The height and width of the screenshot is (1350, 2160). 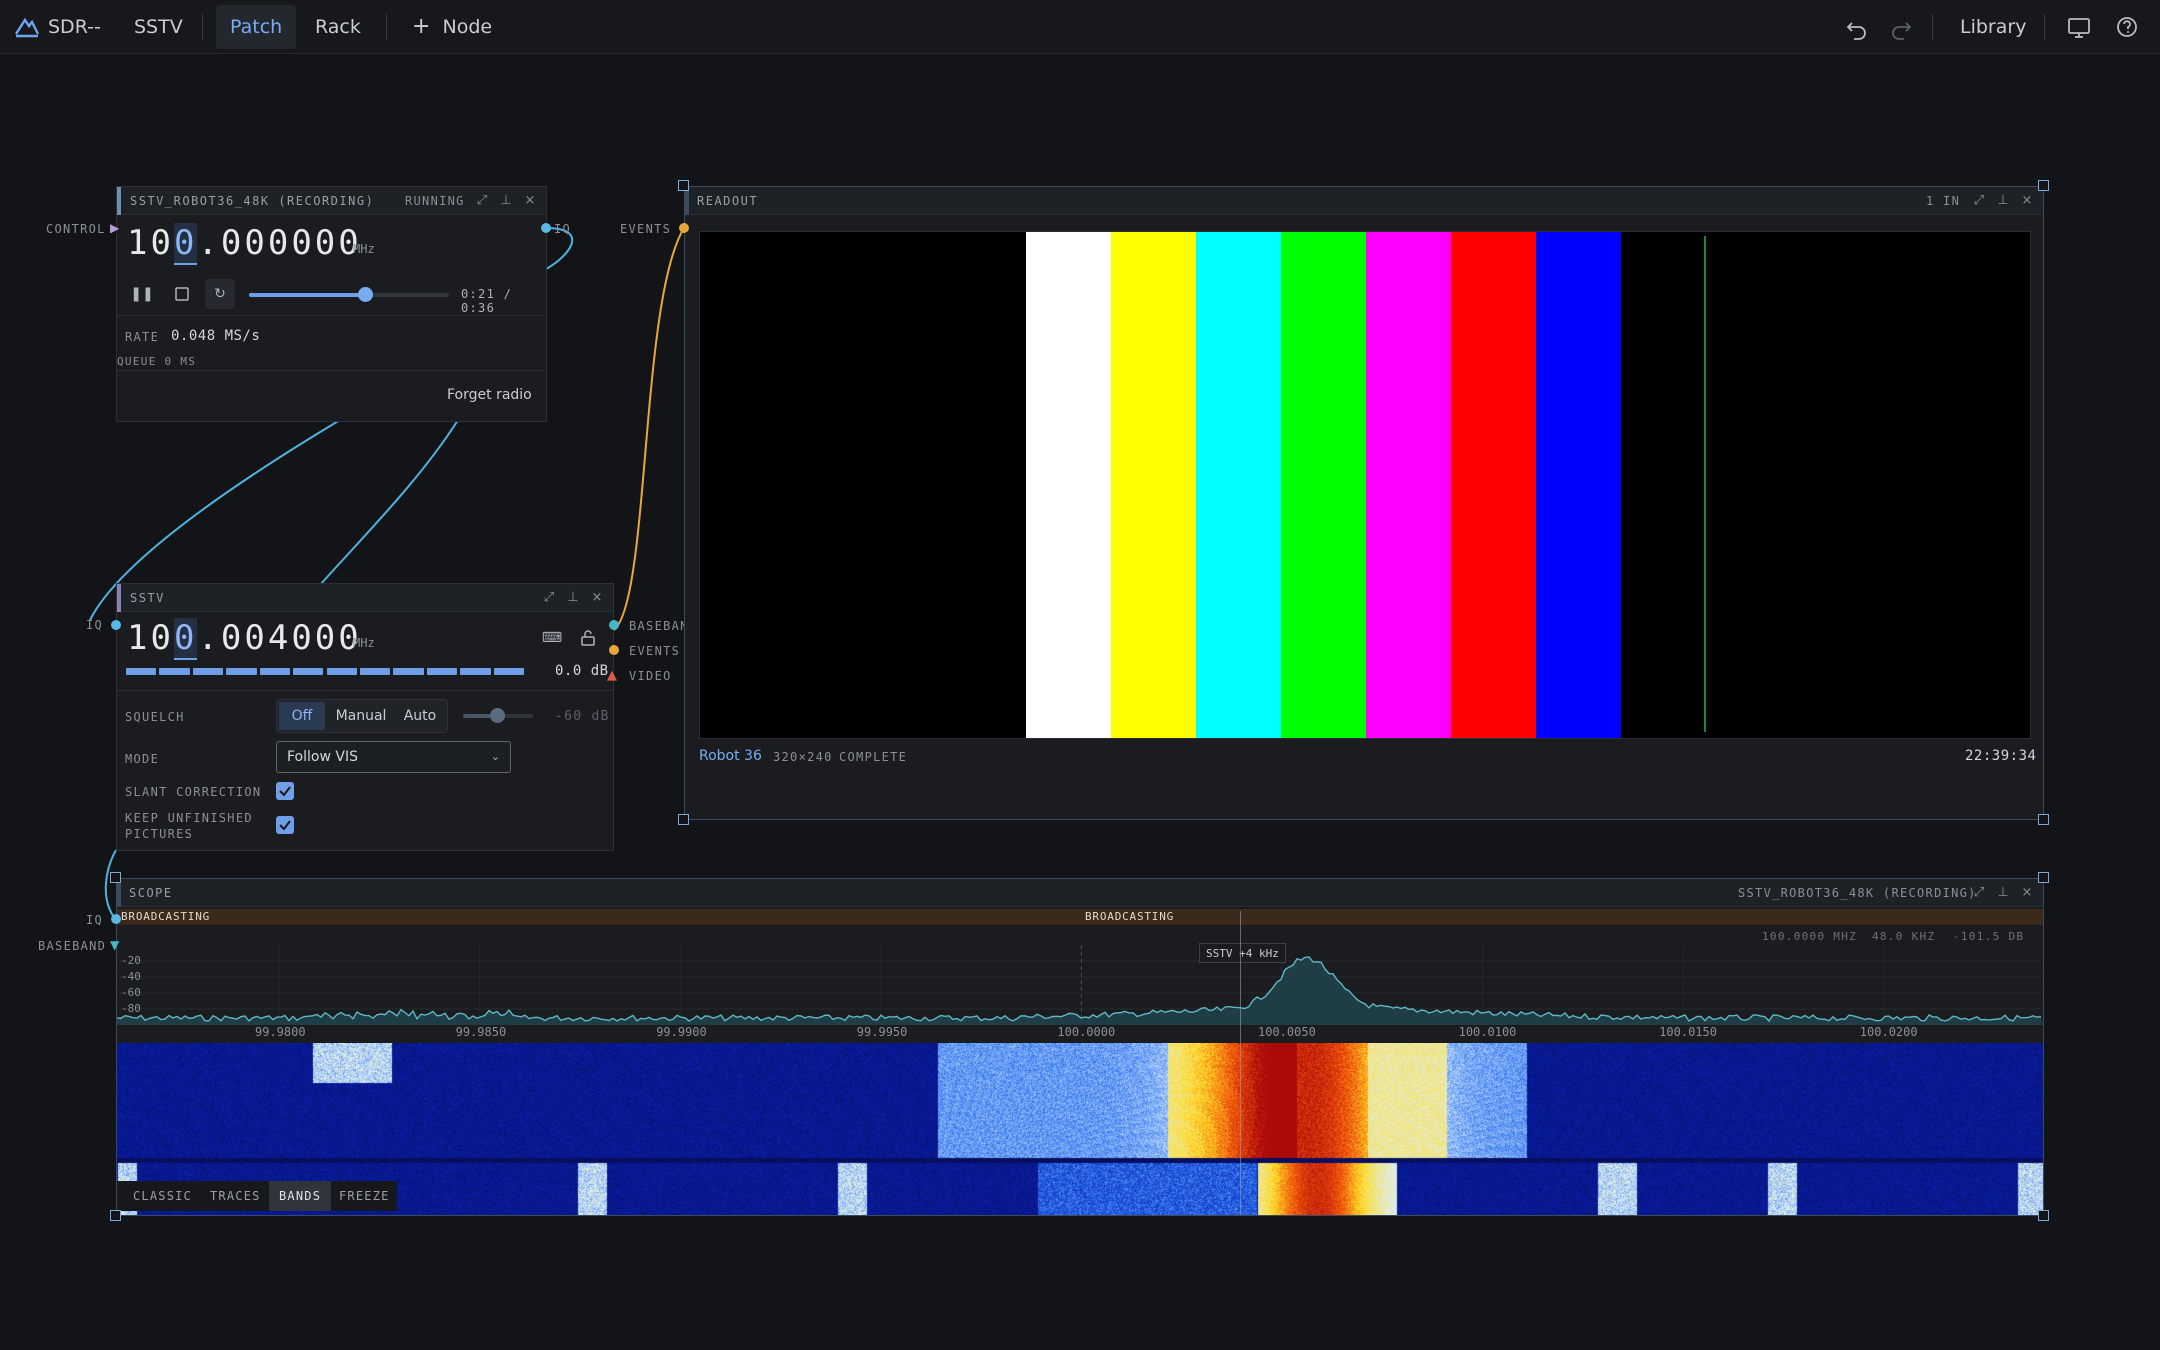 I want to click on keyboard-icon: ⌨, so click(x=552, y=638).